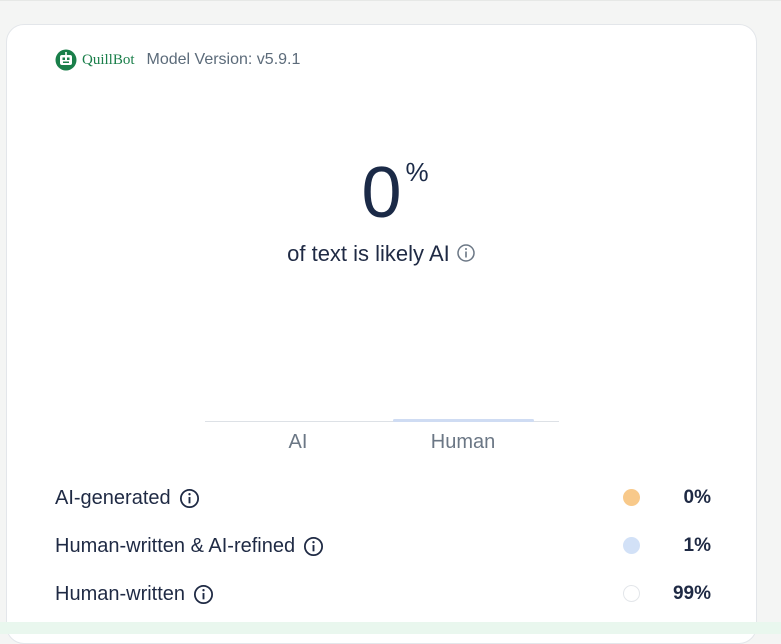 Image resolution: width=781 pixels, height=644 pixels. What do you see at coordinates (390, 0) in the screenshot?
I see `top-divider` at bounding box center [390, 0].